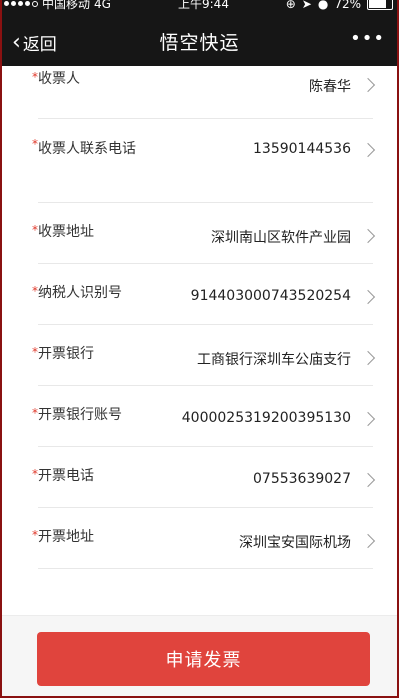  What do you see at coordinates (290, 5) in the screenshot?
I see `lock-rotation-icon: ⊕` at bounding box center [290, 5].